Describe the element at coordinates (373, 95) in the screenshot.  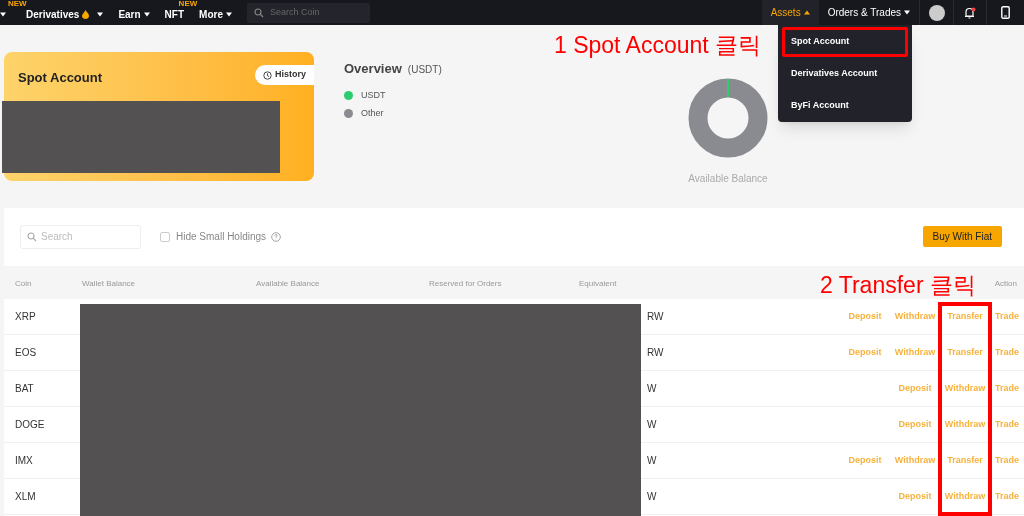
I see `legend-label: USDT` at that location.